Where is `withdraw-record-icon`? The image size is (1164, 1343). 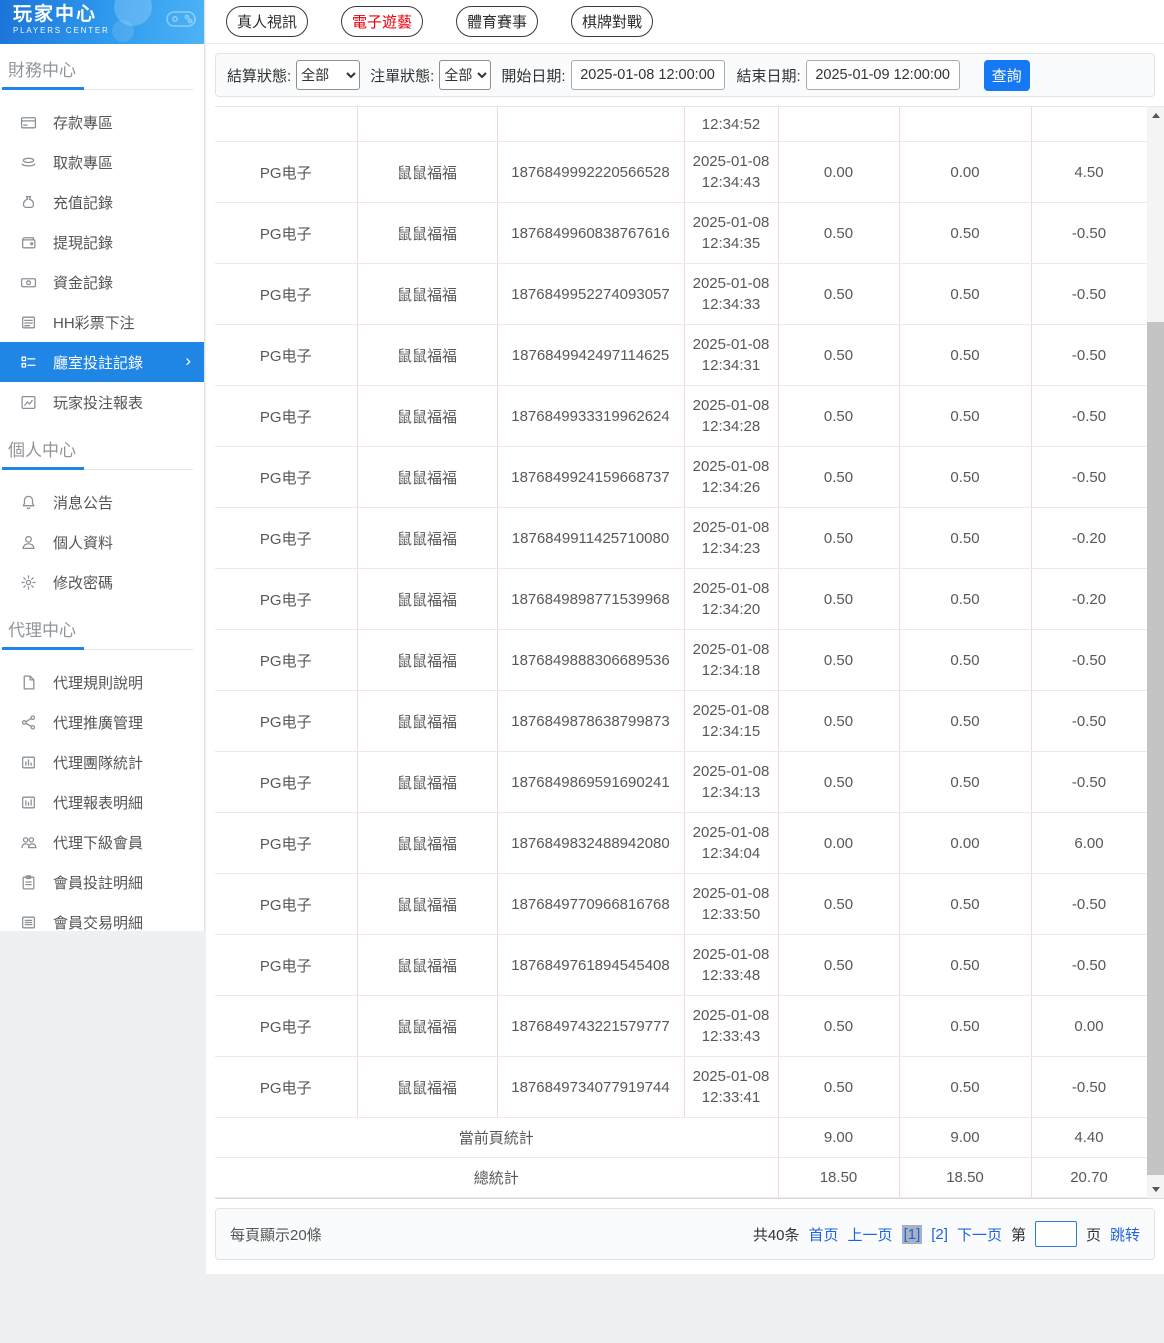 withdraw-record-icon is located at coordinates (28, 242).